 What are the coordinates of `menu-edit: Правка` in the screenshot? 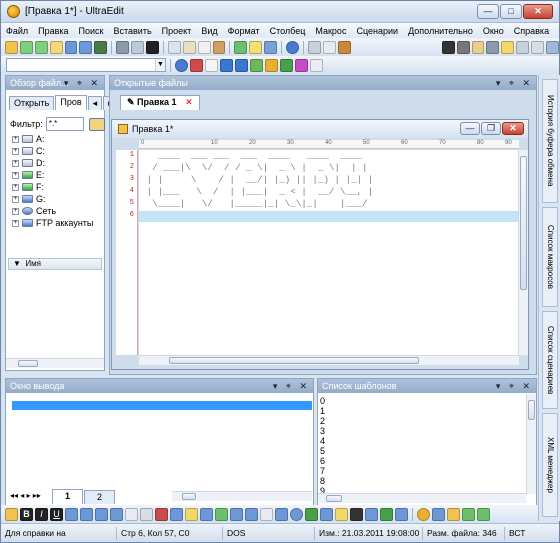 It's located at (53, 31).